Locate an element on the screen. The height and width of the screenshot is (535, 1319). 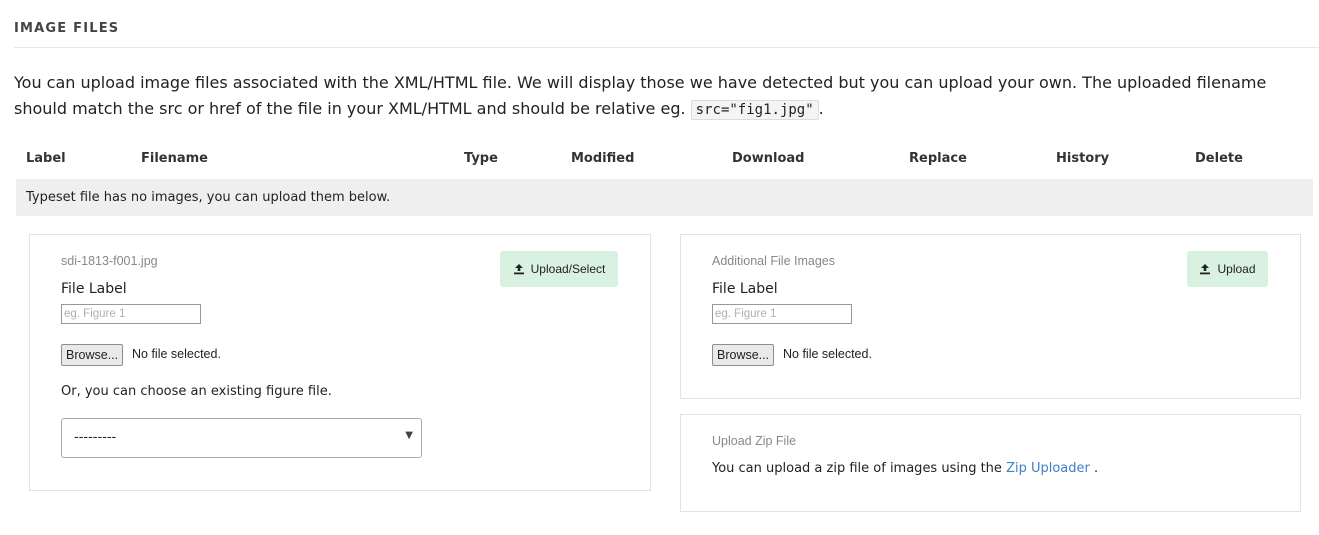
upload-button: Upload is located at coordinates (1227, 269).